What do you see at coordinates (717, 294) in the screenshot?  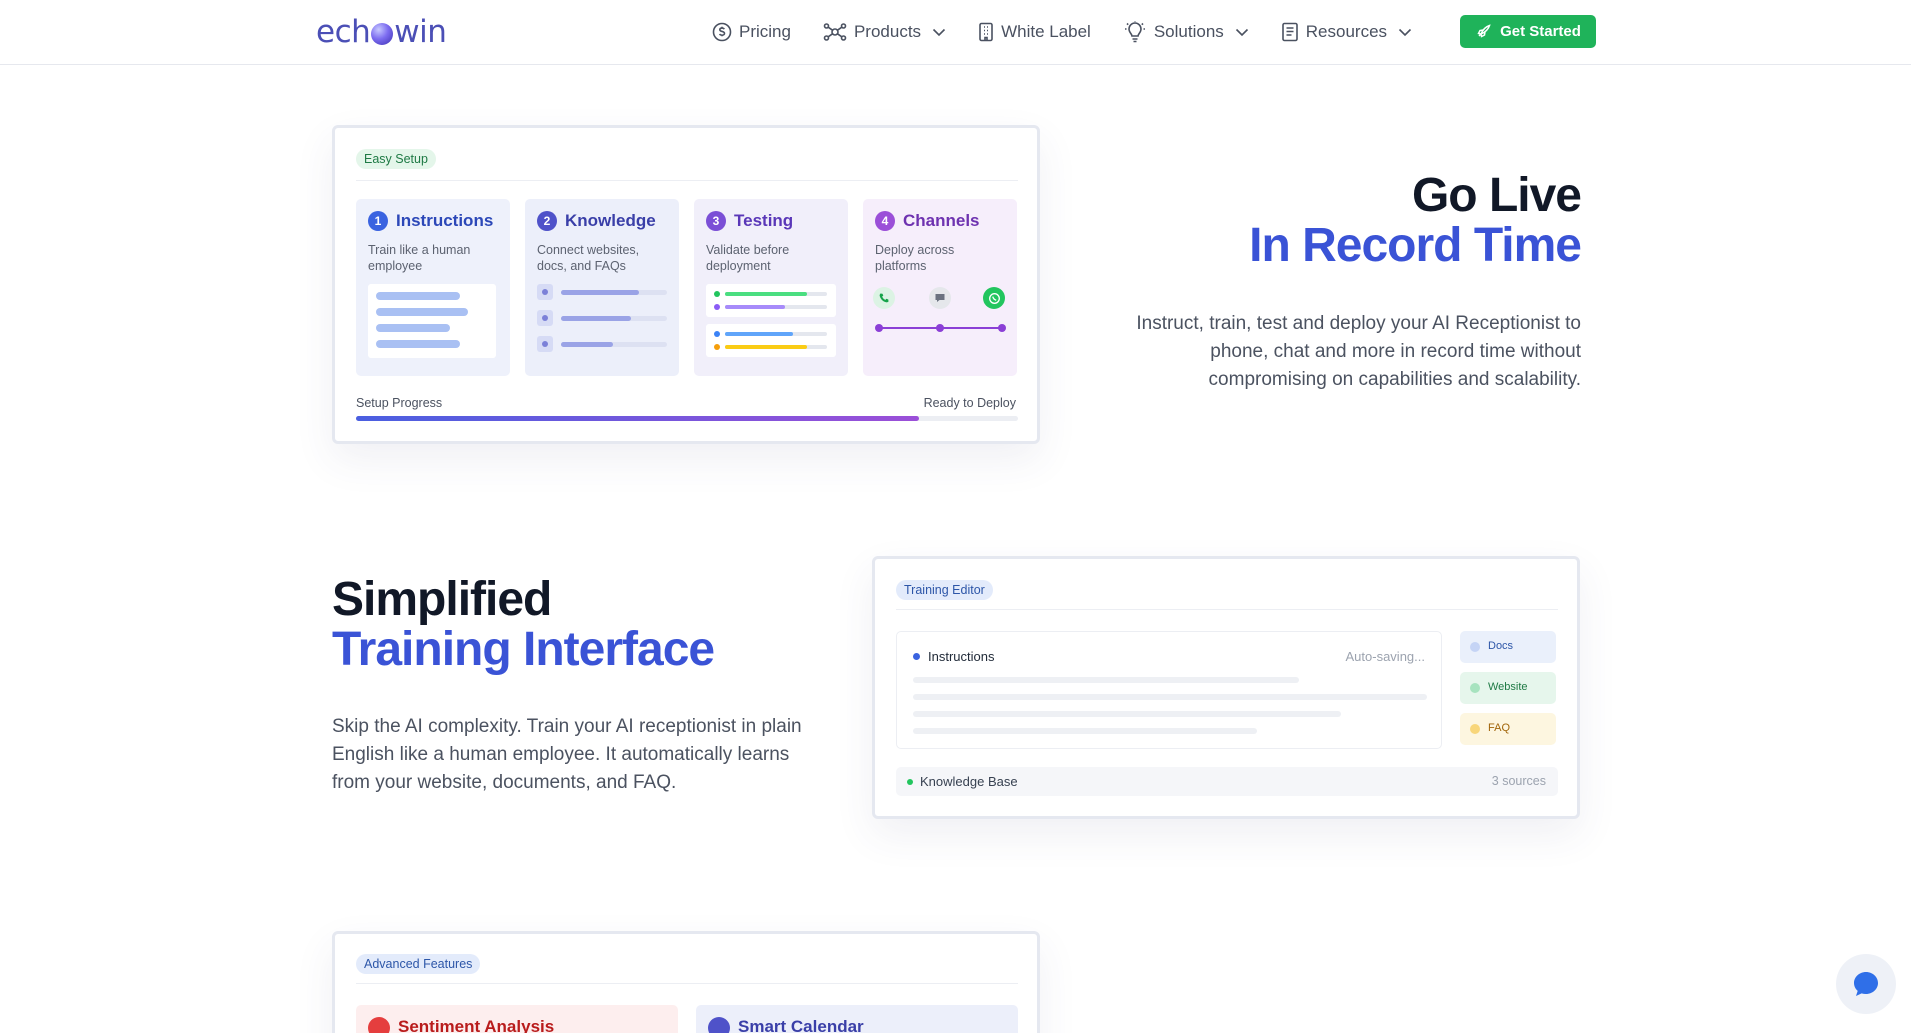 I see `dot-green` at bounding box center [717, 294].